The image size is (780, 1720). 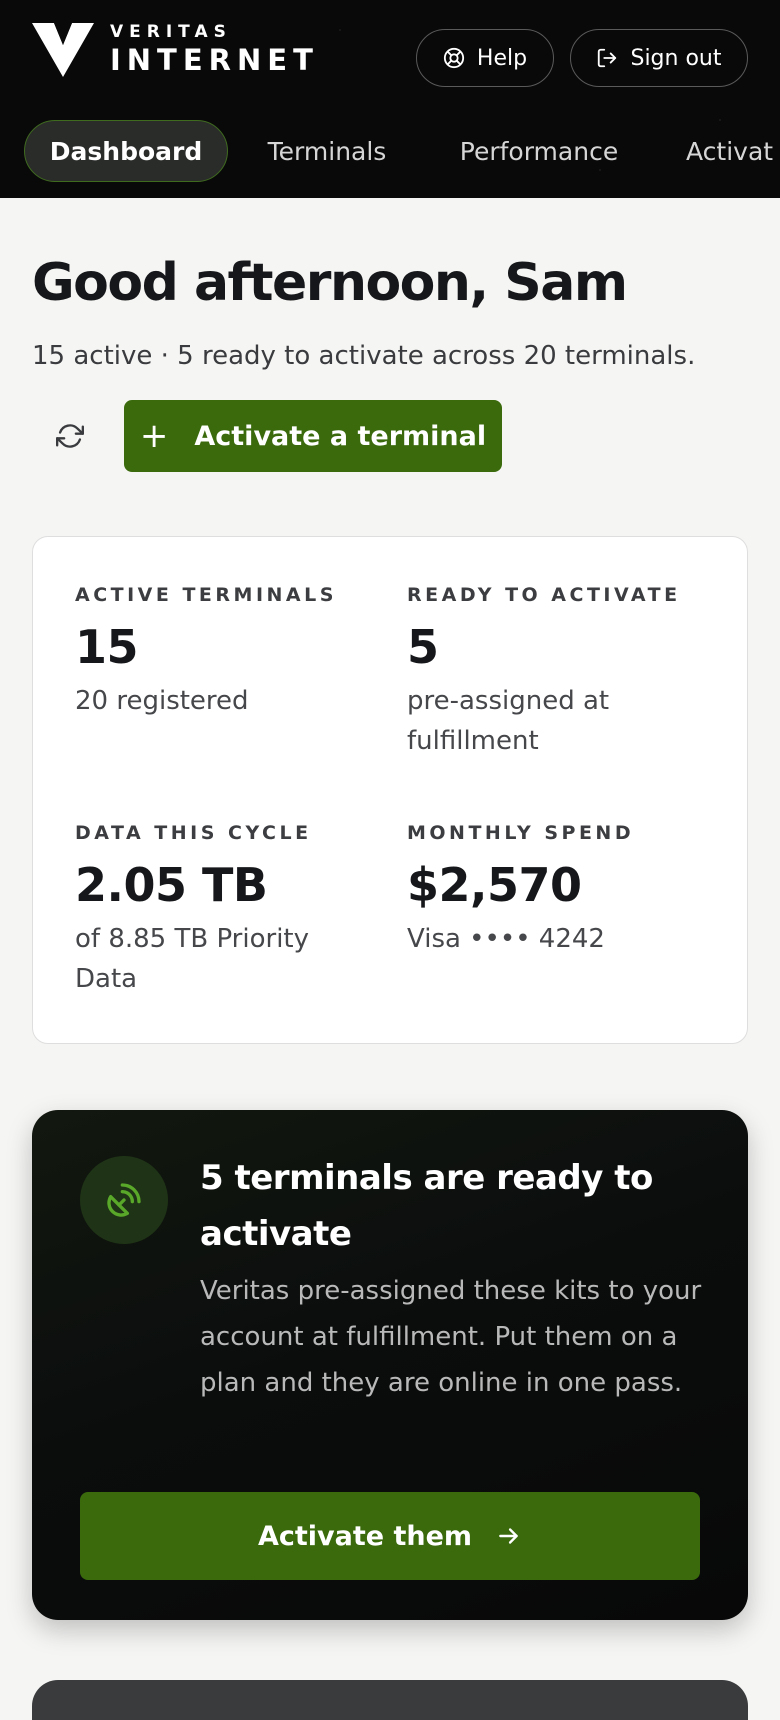 I want to click on plus-icon: +, so click(x=154, y=436).